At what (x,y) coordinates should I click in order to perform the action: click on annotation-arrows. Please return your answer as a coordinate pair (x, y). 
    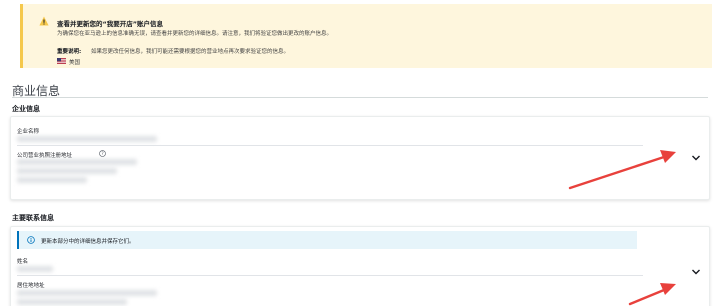
    Looking at the image, I should click on (622, 228).